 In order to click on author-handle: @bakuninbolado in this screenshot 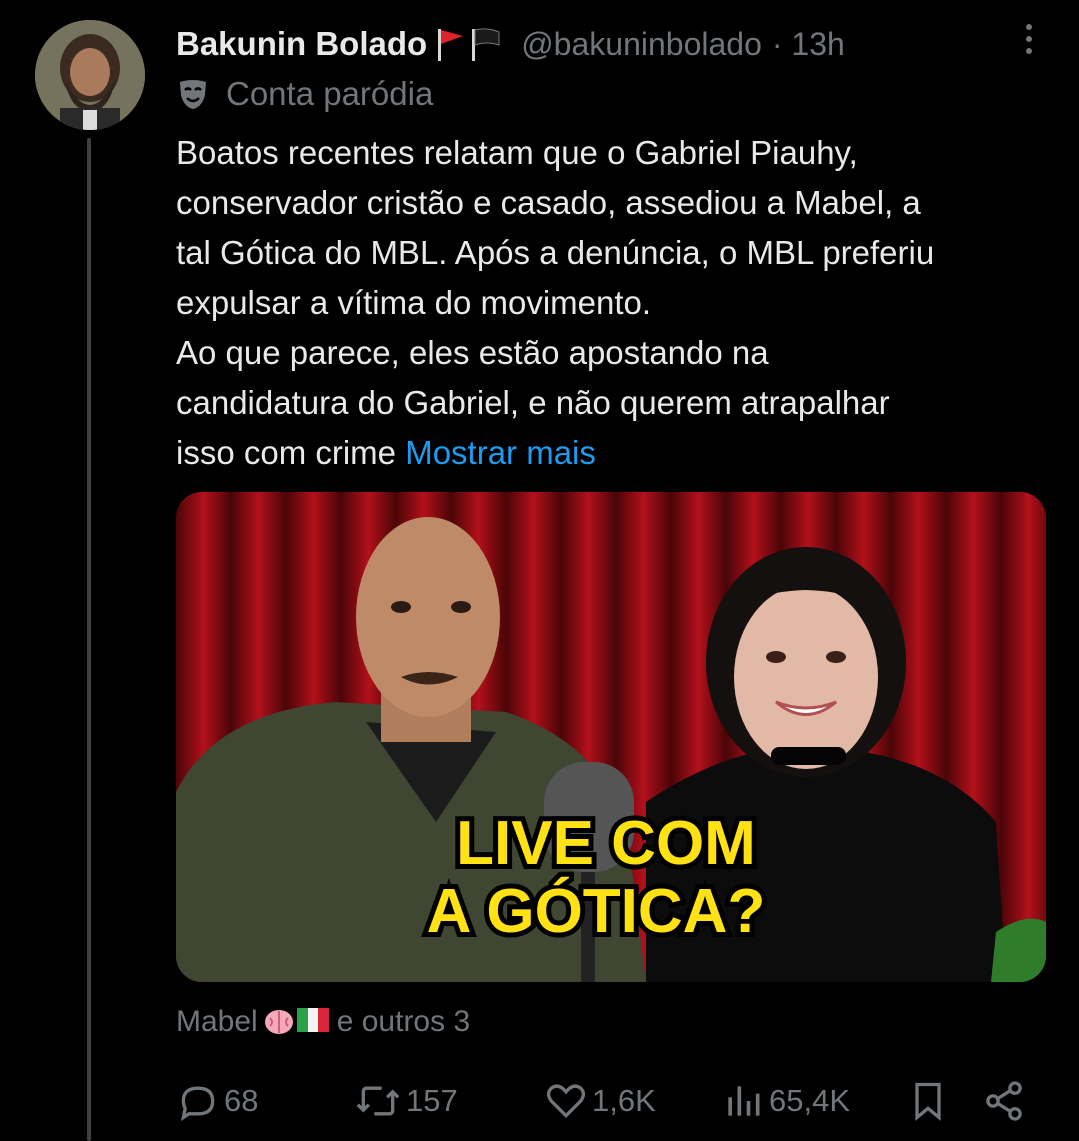, I will do `click(641, 44)`.